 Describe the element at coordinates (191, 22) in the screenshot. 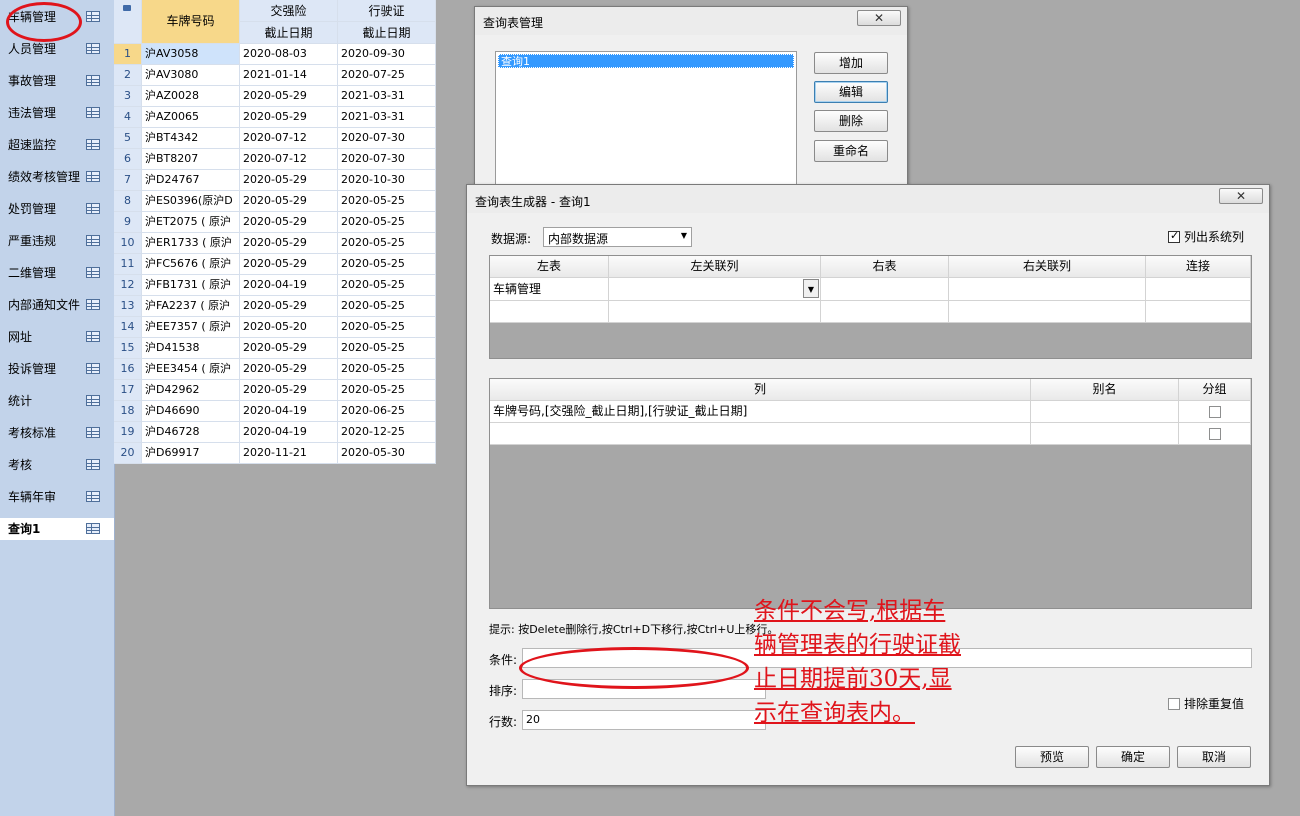

I see `col-header-plate: 车牌号码` at that location.